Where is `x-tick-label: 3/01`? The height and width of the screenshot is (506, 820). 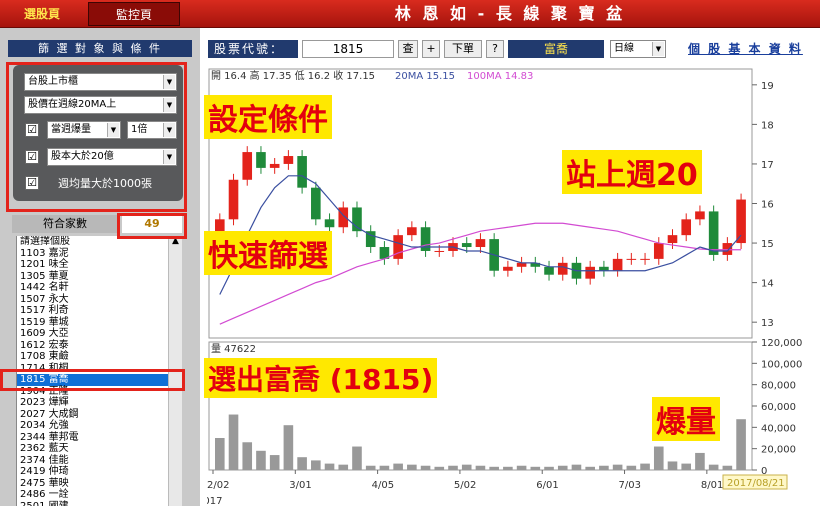 x-tick-label: 3/01 is located at coordinates (300, 485).